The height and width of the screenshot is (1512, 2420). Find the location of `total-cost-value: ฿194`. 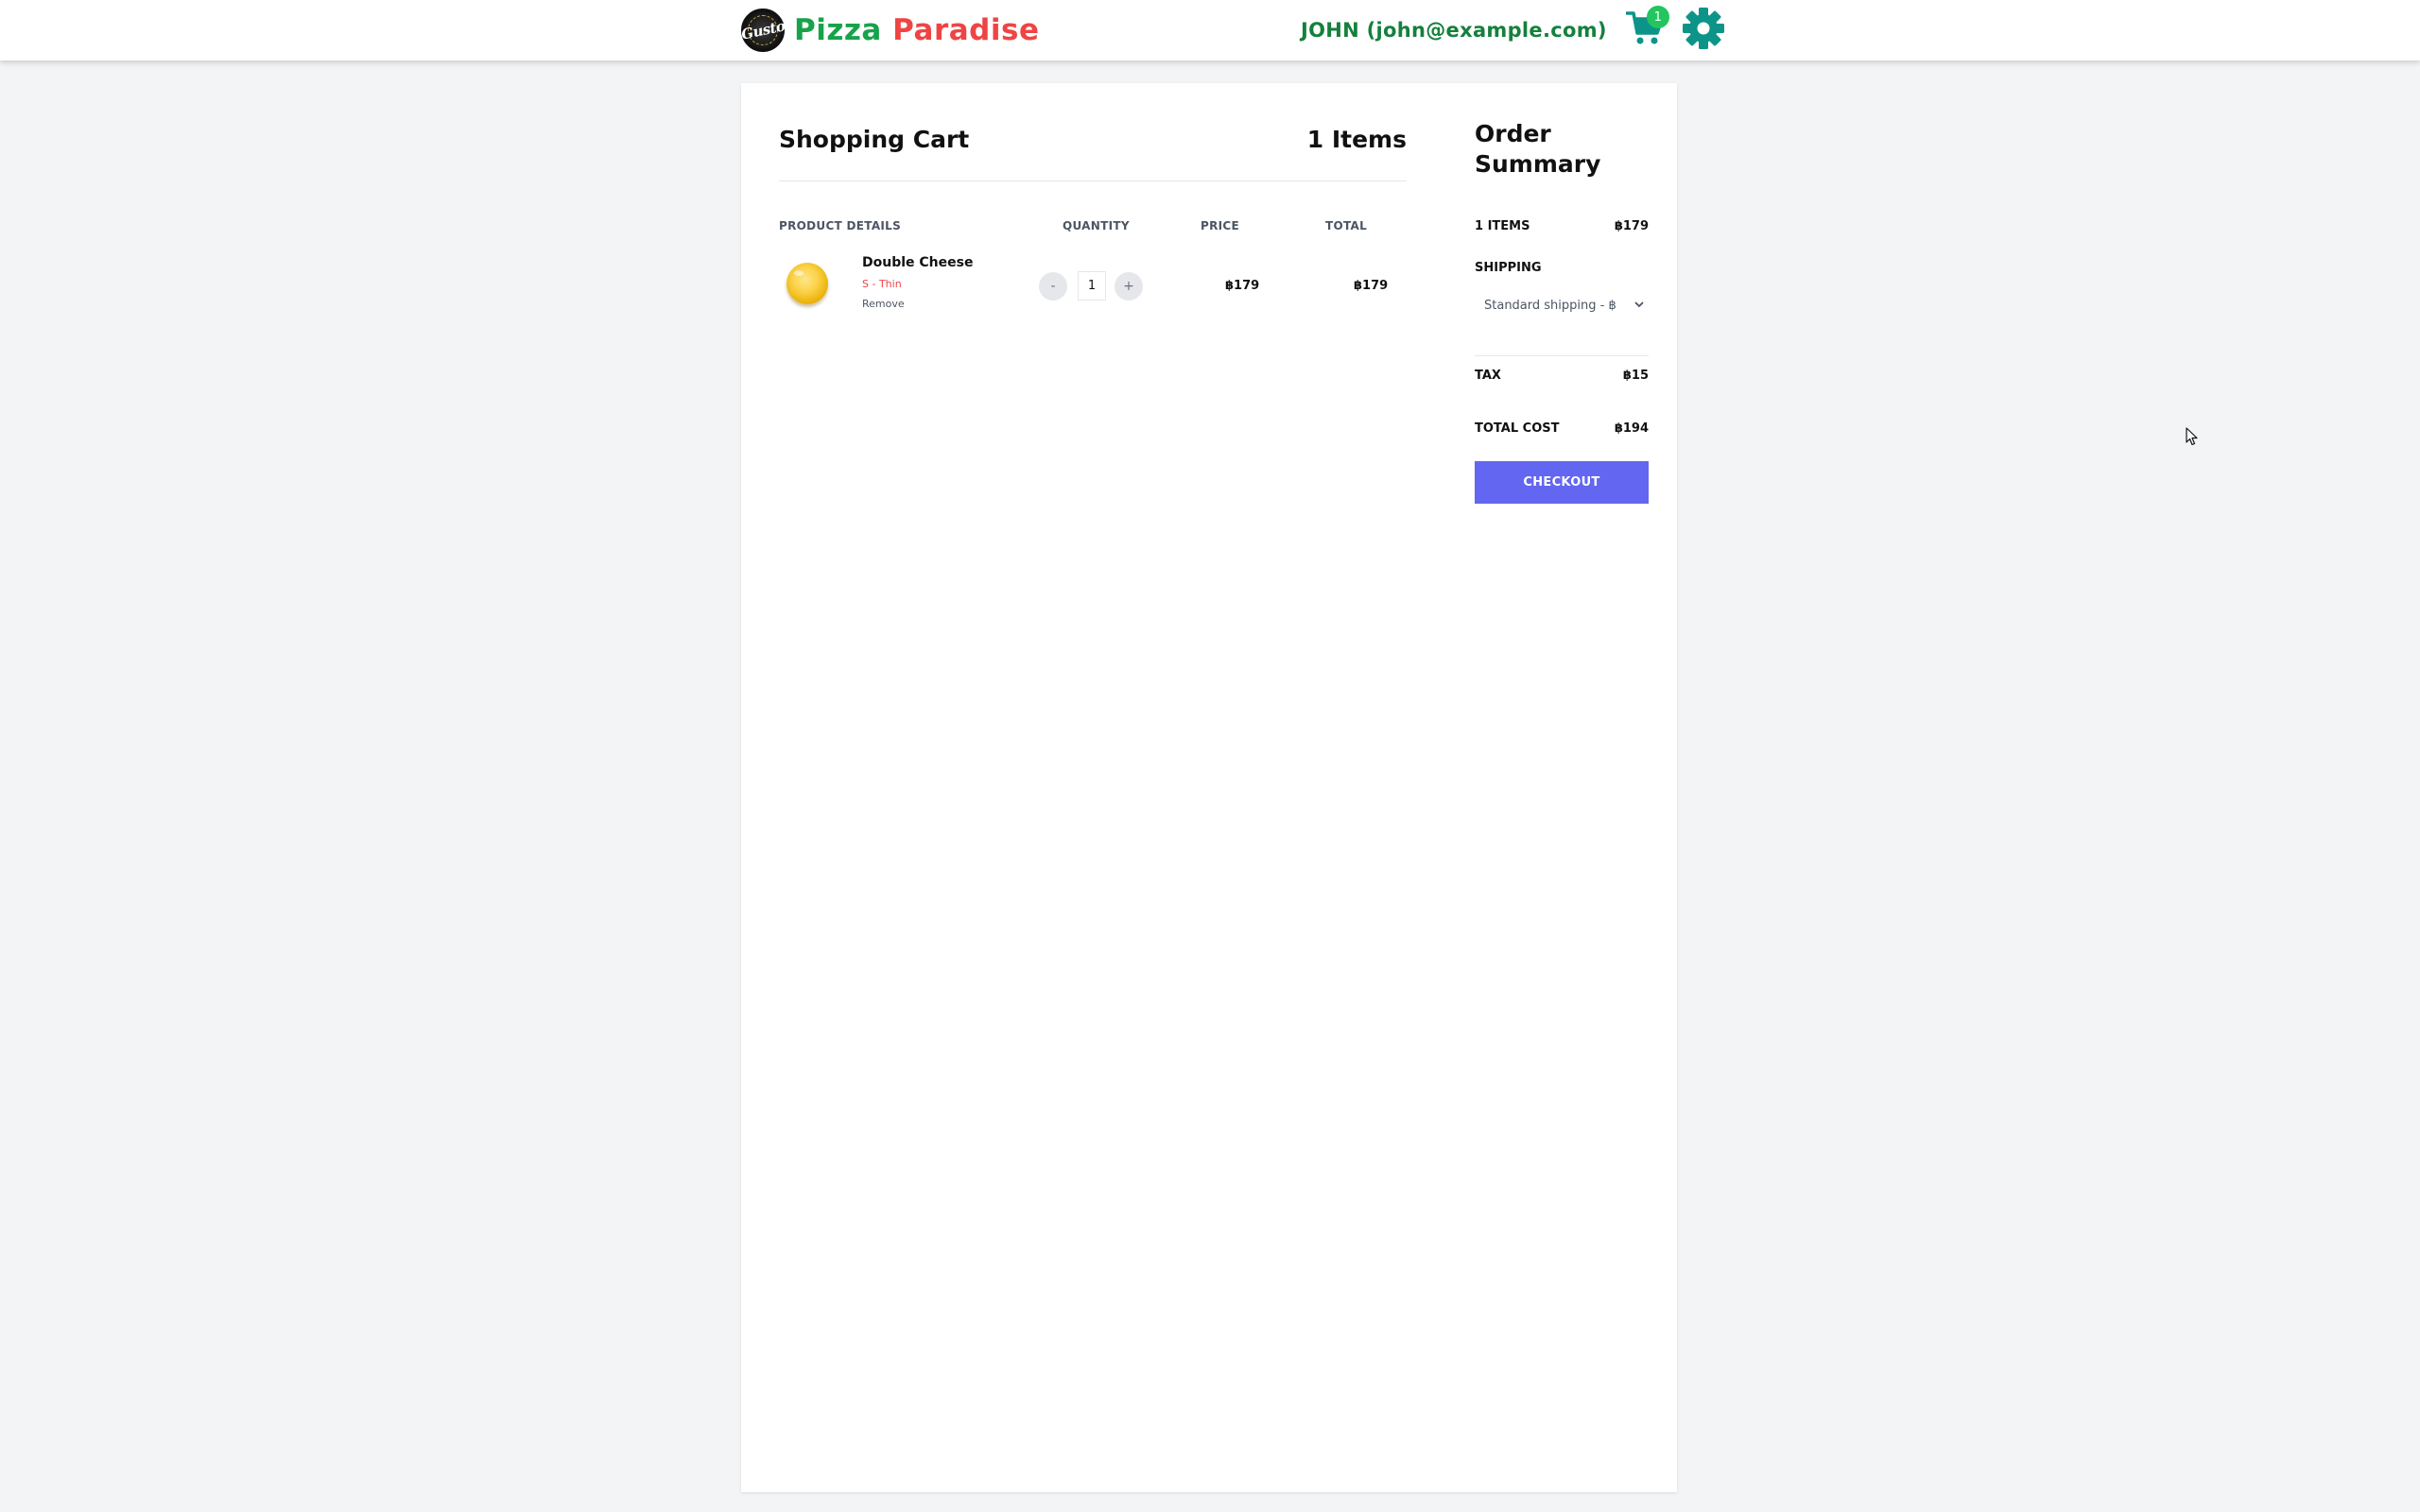

total-cost-value: ฿194 is located at coordinates (1631, 428).